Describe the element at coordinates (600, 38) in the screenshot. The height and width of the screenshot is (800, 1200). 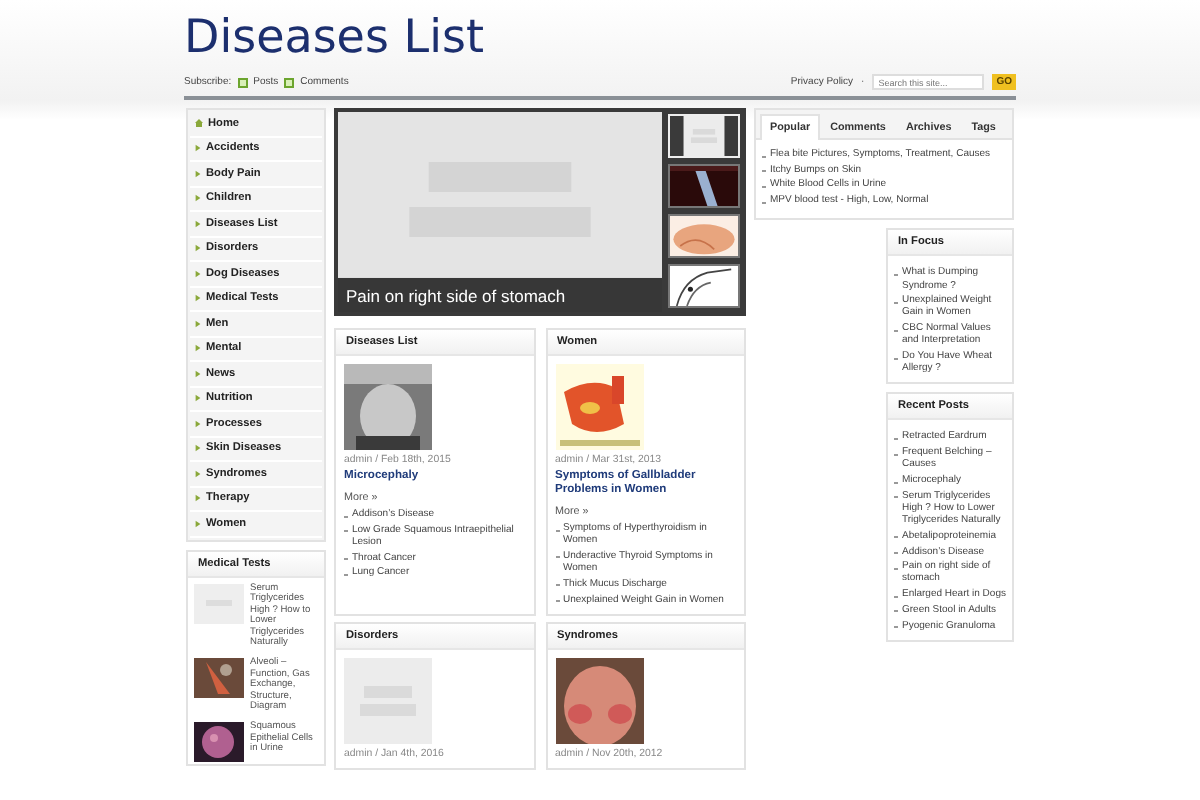
I see `site-title: Diseases List` at that location.